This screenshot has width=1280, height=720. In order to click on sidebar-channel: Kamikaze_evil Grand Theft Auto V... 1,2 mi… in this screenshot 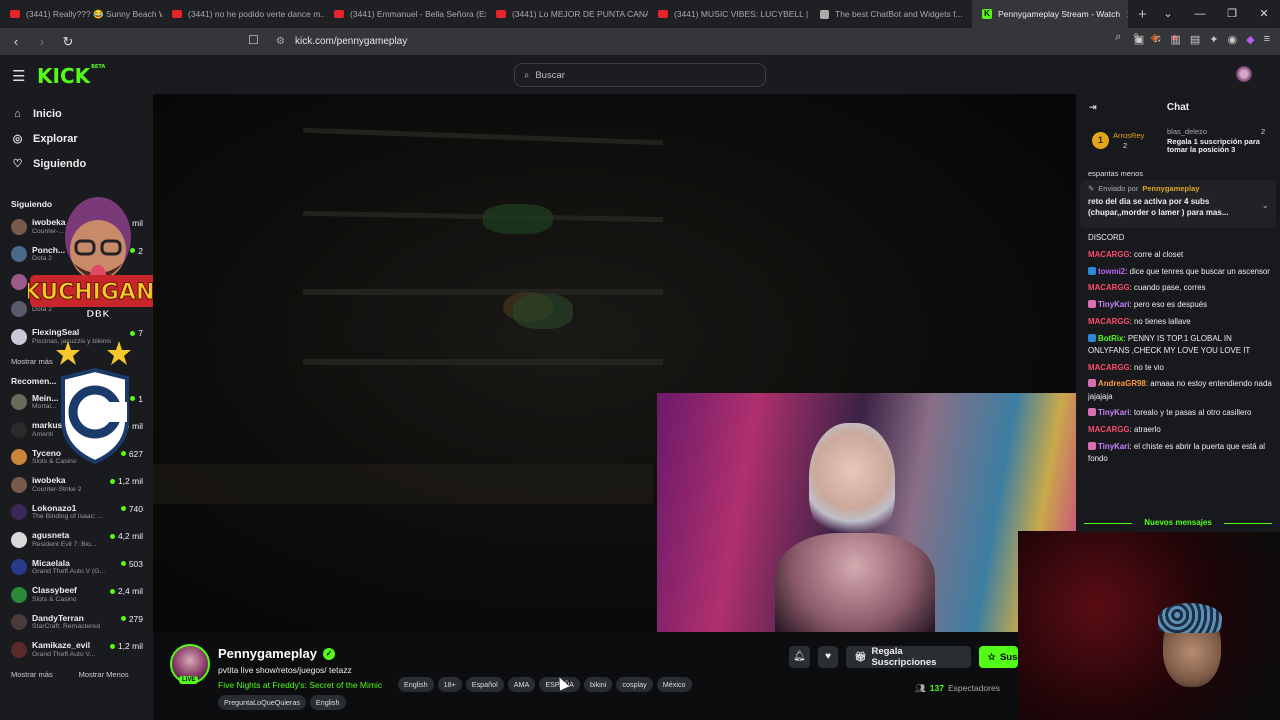, I will do `click(76, 650)`.